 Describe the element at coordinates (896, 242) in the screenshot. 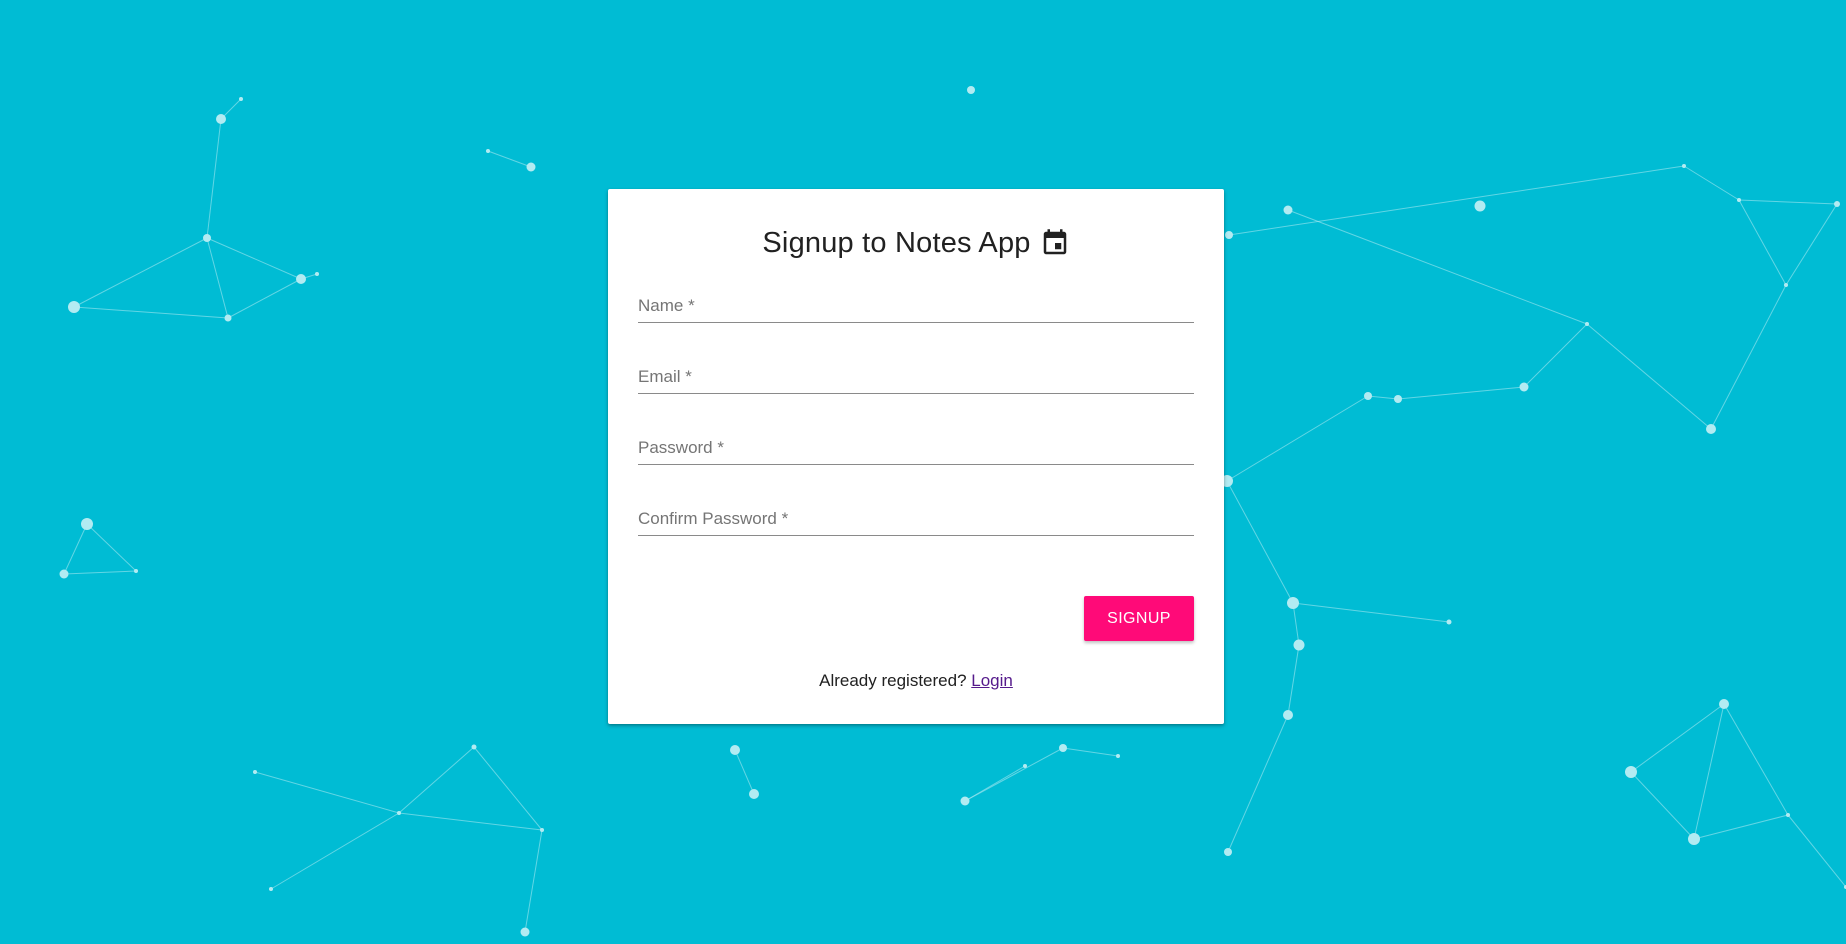

I see `page-title: Signup to Notes App` at that location.